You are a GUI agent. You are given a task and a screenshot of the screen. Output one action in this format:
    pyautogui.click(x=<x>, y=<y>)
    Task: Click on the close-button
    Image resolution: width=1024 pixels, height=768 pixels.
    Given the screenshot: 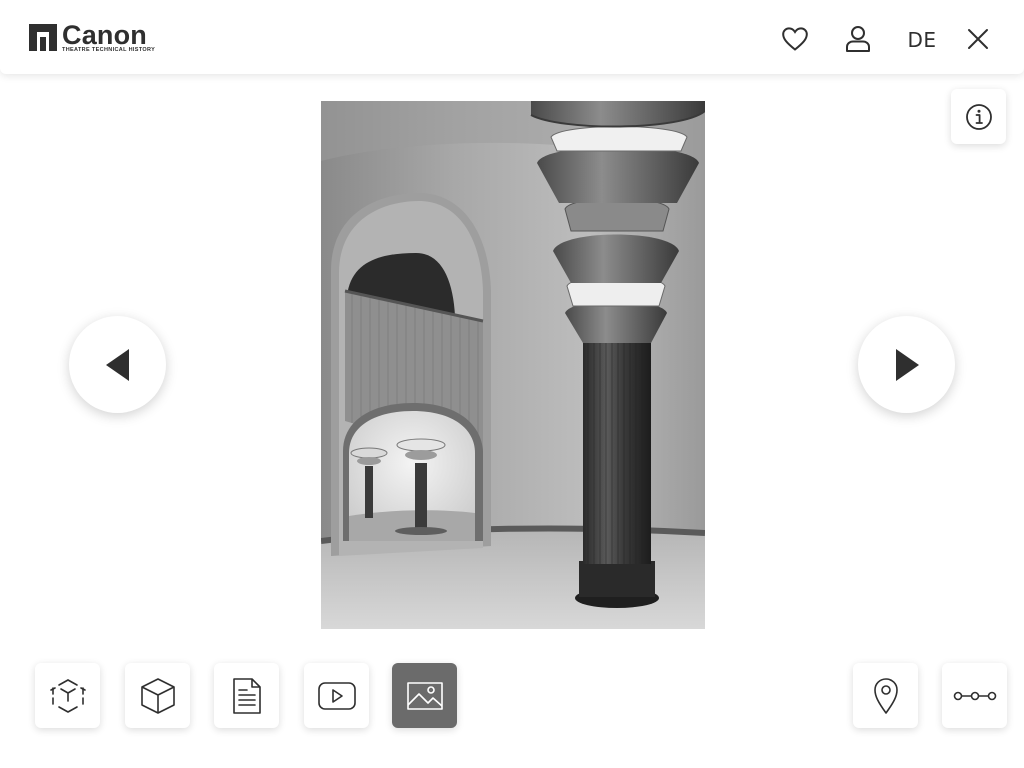 What is the action you would take?
    pyautogui.click(x=978, y=39)
    